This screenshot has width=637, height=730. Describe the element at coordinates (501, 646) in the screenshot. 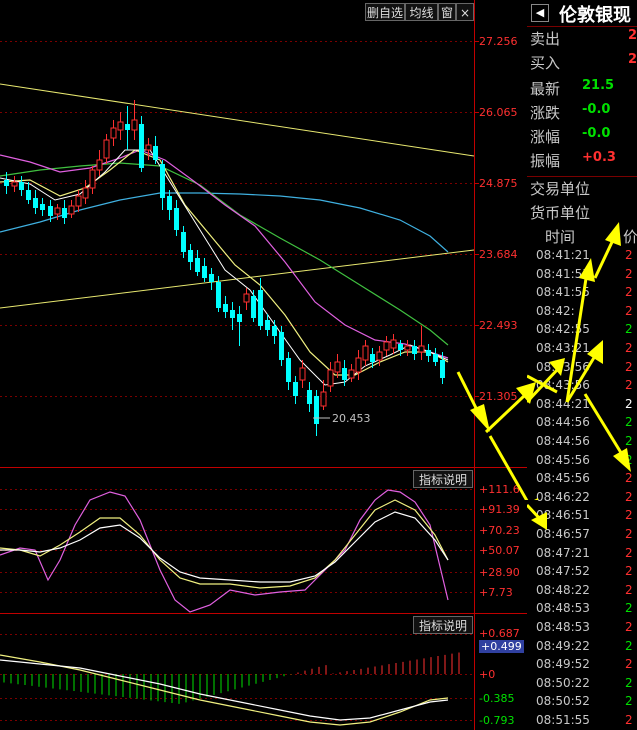

I see `macd-axis-label: +0.499` at that location.